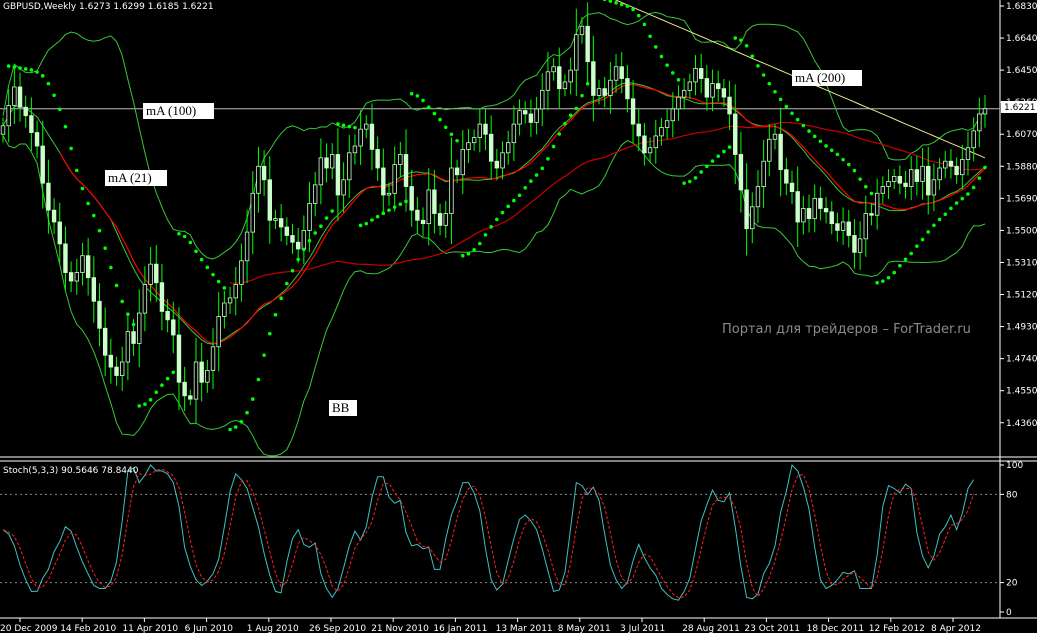  I want to click on price-tick-label: 1.5880, so click(1021, 167).